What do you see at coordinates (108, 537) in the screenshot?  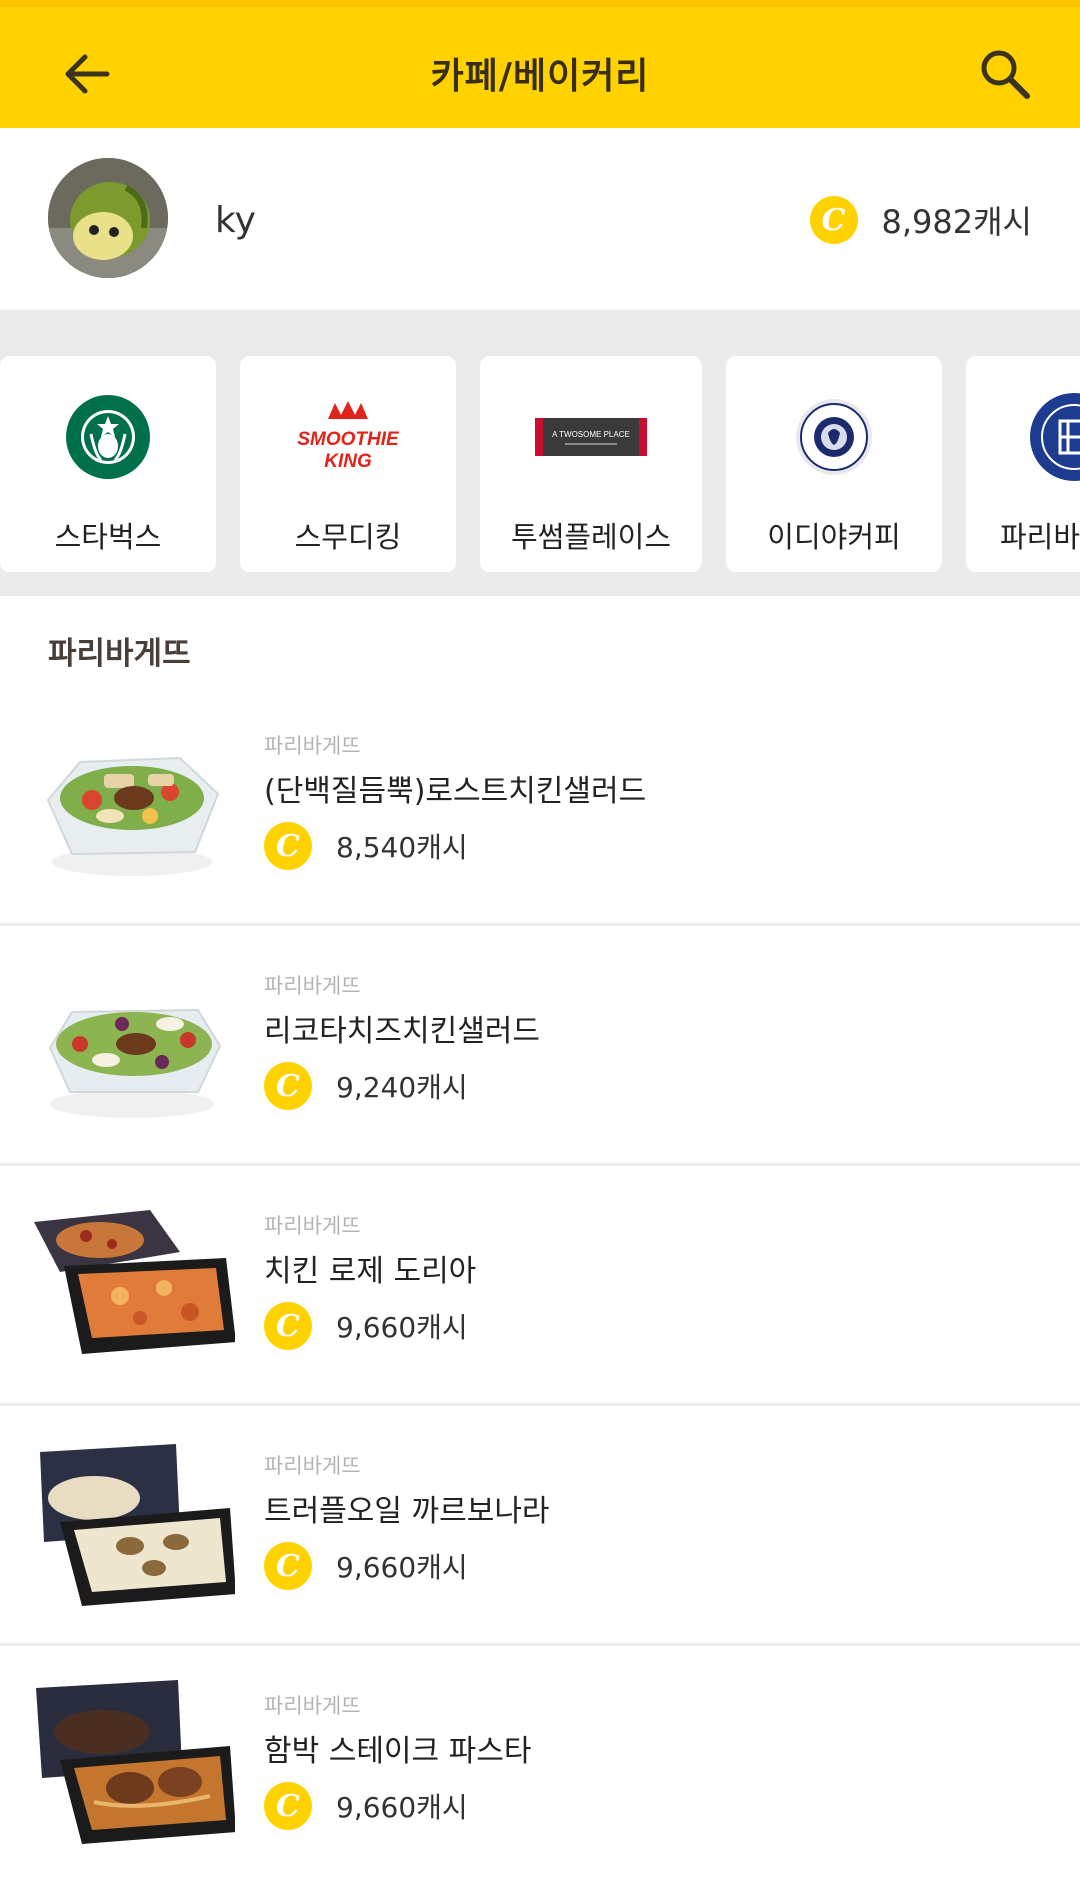 I see `brand-label: 스타벅스` at bounding box center [108, 537].